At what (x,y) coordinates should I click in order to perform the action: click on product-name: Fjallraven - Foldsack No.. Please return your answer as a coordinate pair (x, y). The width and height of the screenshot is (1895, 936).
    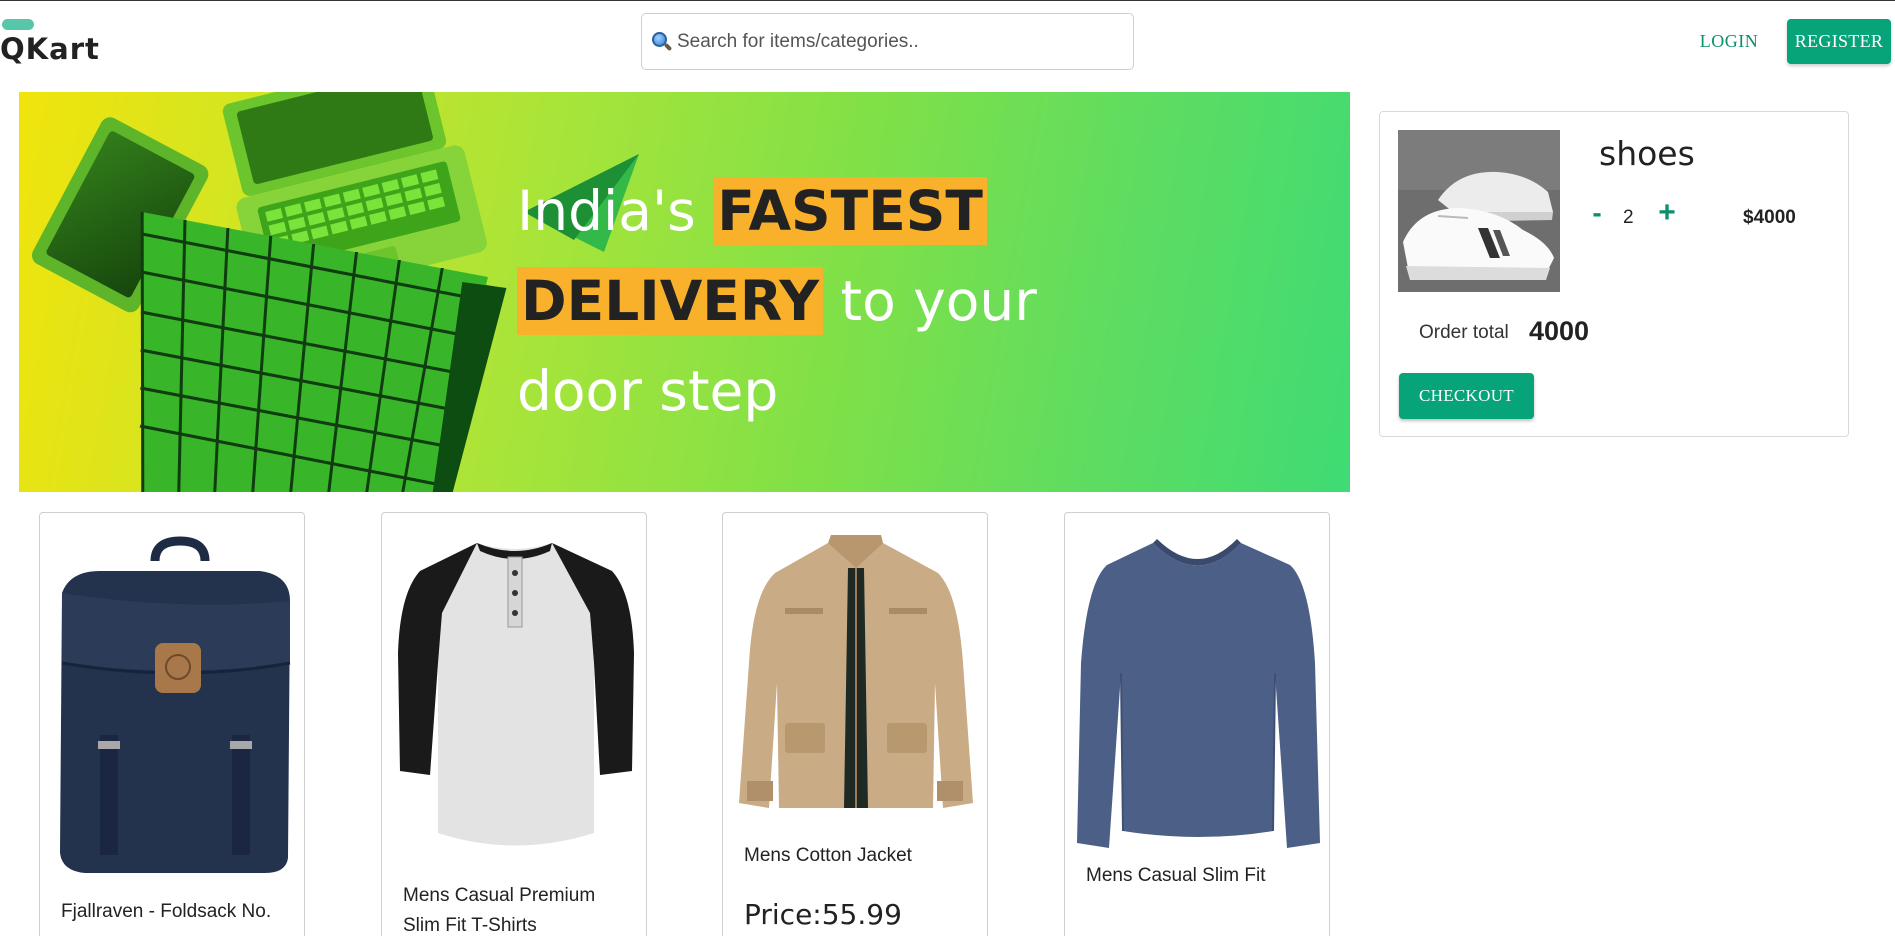
    Looking at the image, I should click on (166, 911).